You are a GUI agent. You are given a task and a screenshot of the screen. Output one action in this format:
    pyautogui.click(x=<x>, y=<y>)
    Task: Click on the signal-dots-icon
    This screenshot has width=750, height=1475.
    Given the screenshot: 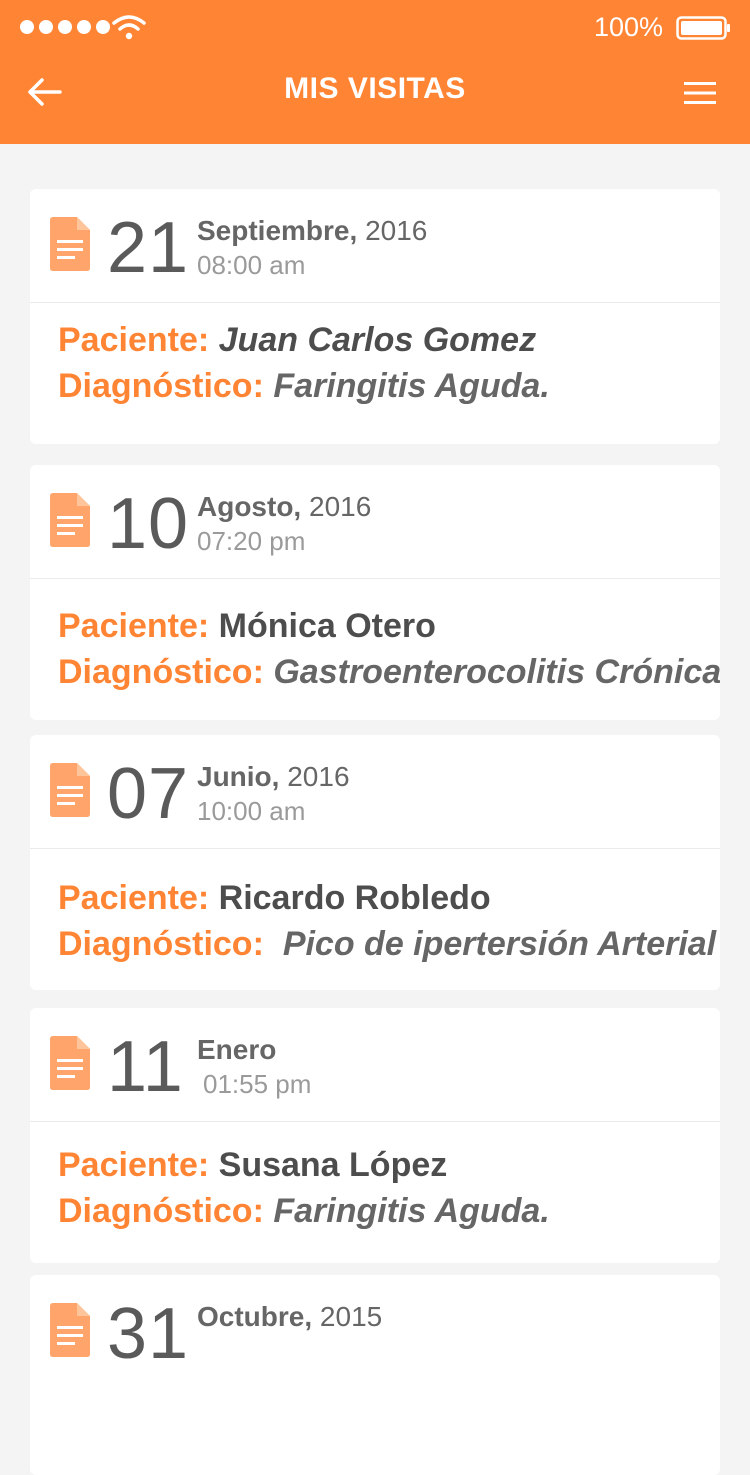 What is the action you would take?
    pyautogui.click(x=65, y=27)
    